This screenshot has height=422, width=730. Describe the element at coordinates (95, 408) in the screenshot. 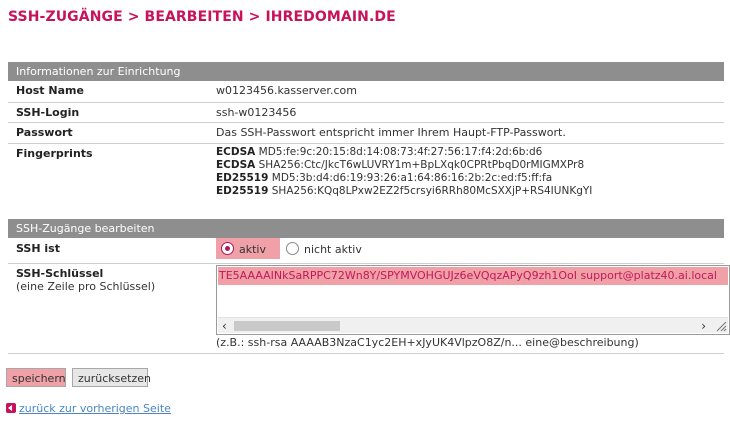

I see `back-link: zurück zur vorherigen Seite` at that location.